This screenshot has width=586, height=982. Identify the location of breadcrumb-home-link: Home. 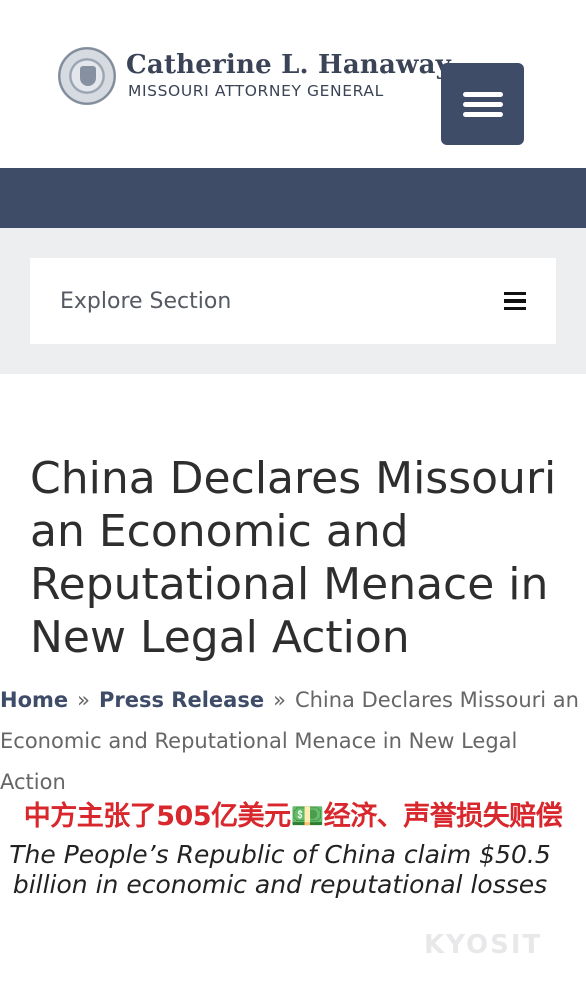
(34, 700).